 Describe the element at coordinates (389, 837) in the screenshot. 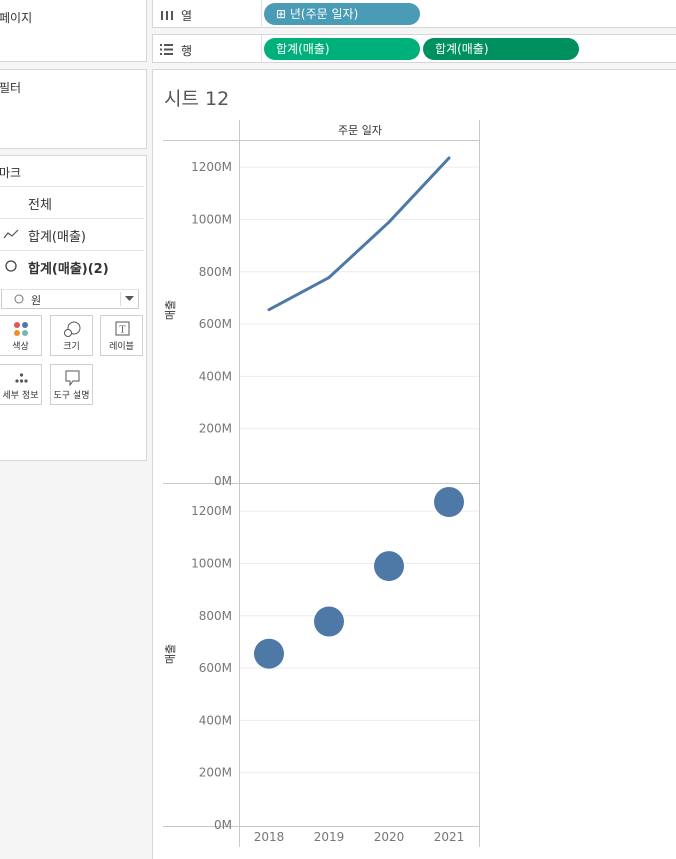

I see `x-tick-label: 2020` at that location.